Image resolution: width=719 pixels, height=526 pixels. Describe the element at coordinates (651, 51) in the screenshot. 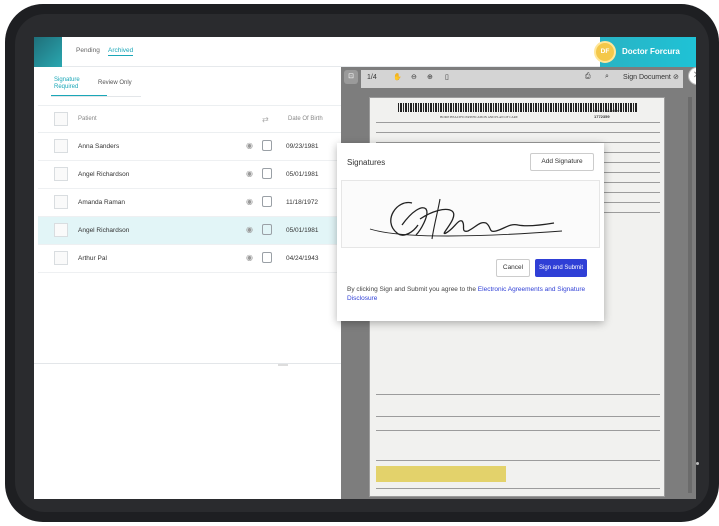

I see `user-name: Doctor Forcura` at that location.